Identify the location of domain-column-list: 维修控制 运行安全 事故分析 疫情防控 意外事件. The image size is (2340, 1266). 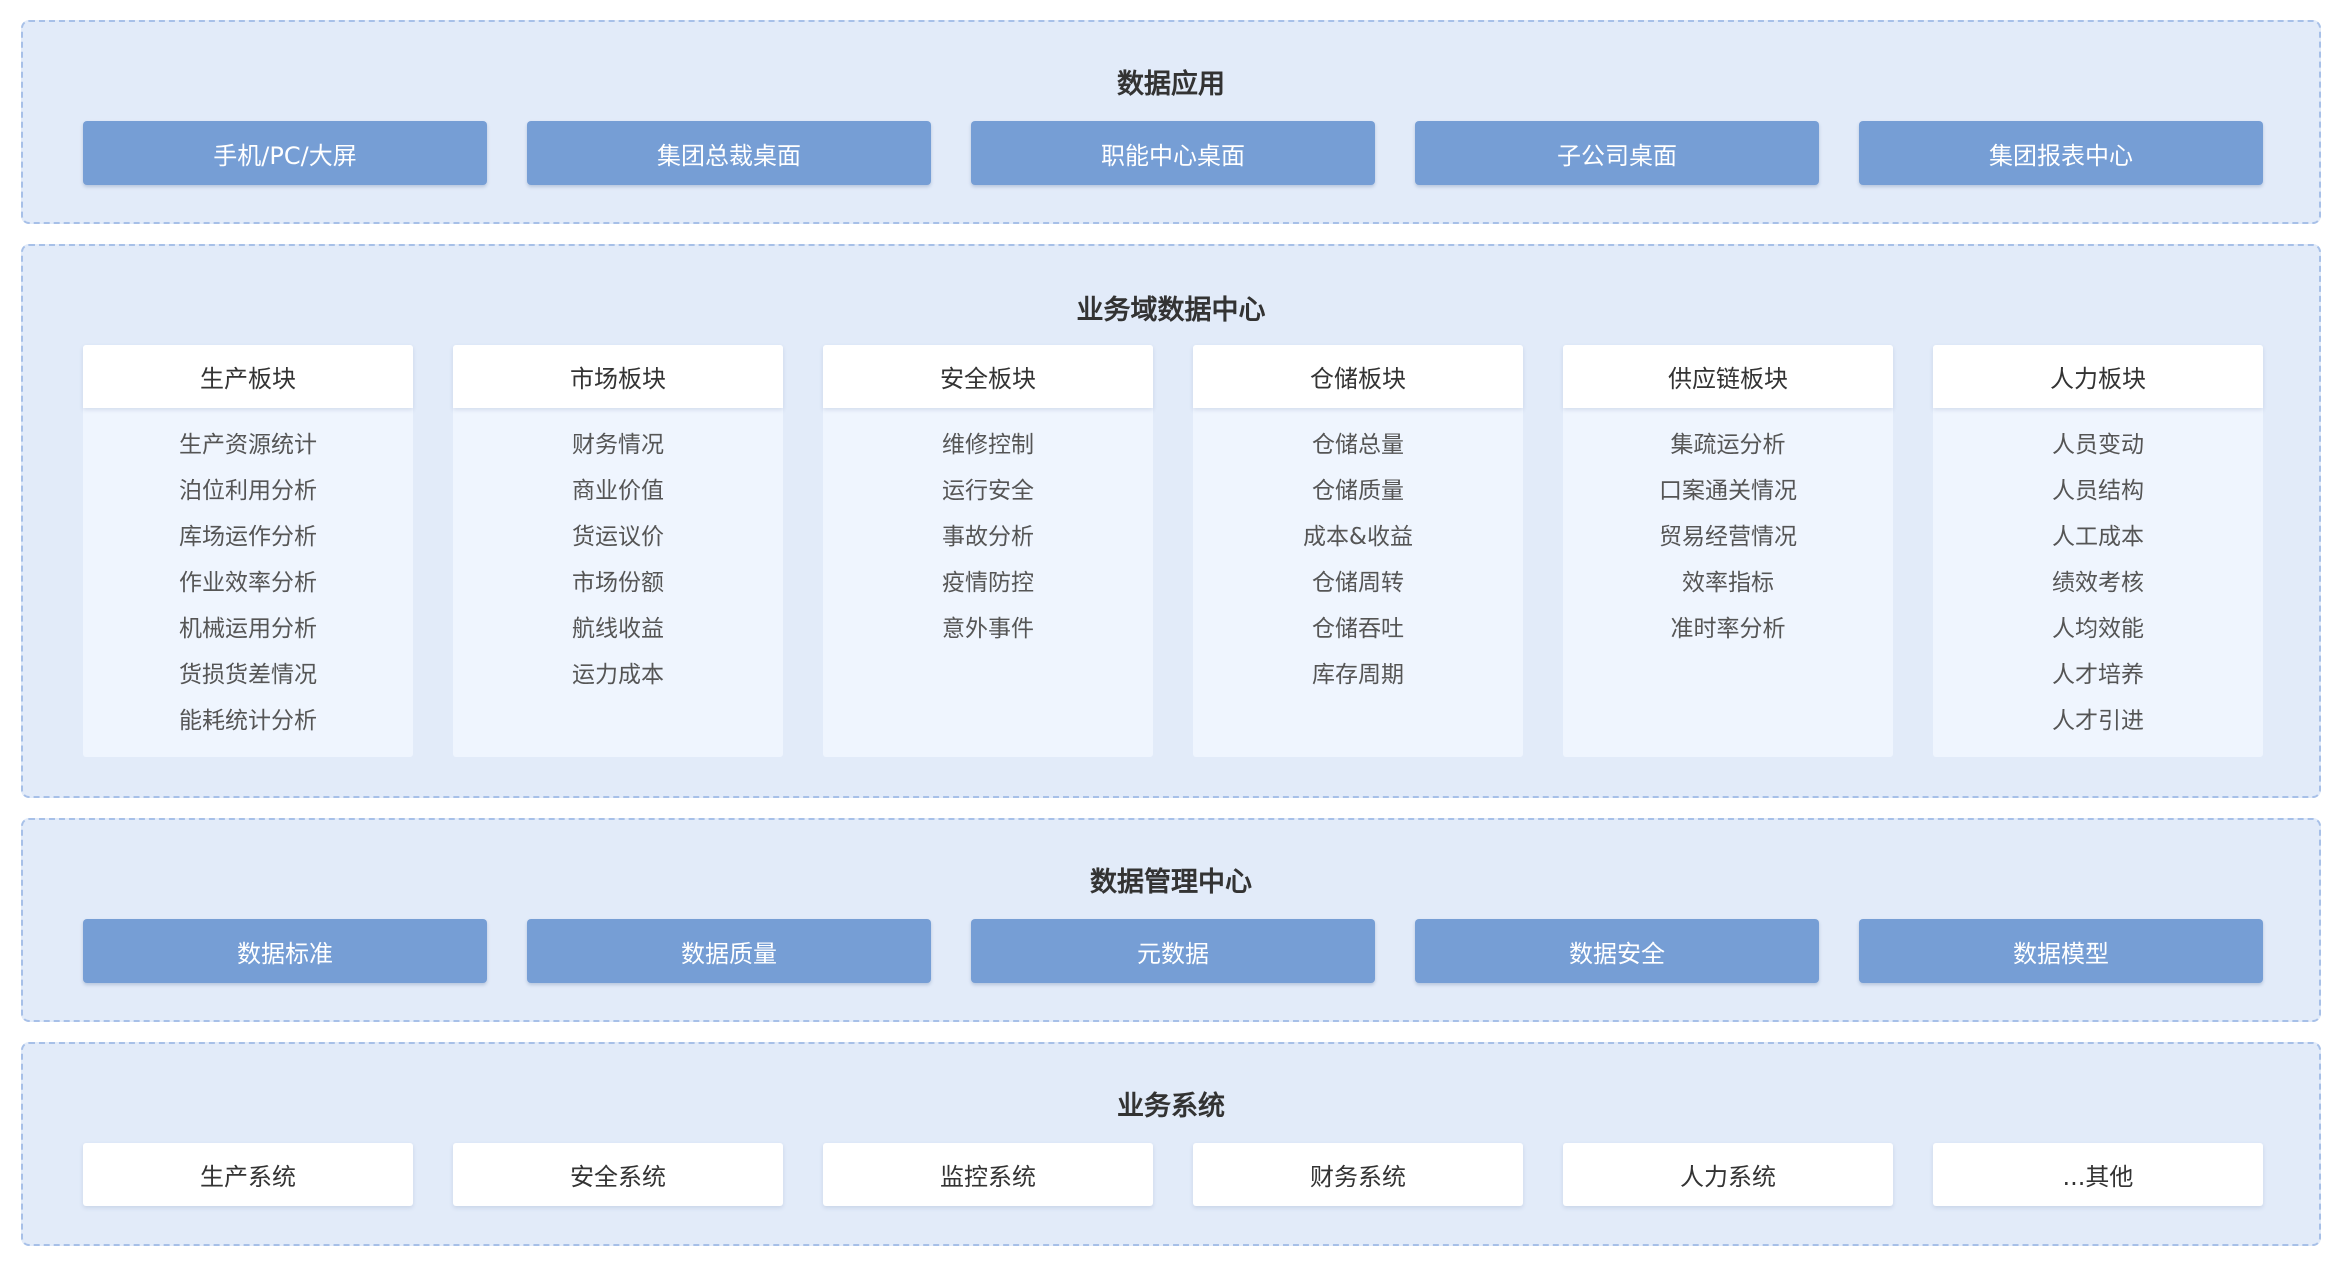
(988, 530).